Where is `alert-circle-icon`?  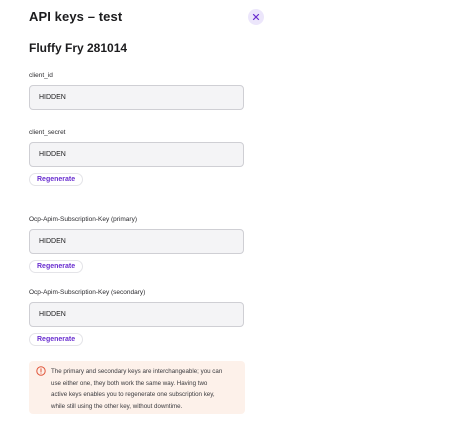 alert-circle-icon is located at coordinates (41, 371).